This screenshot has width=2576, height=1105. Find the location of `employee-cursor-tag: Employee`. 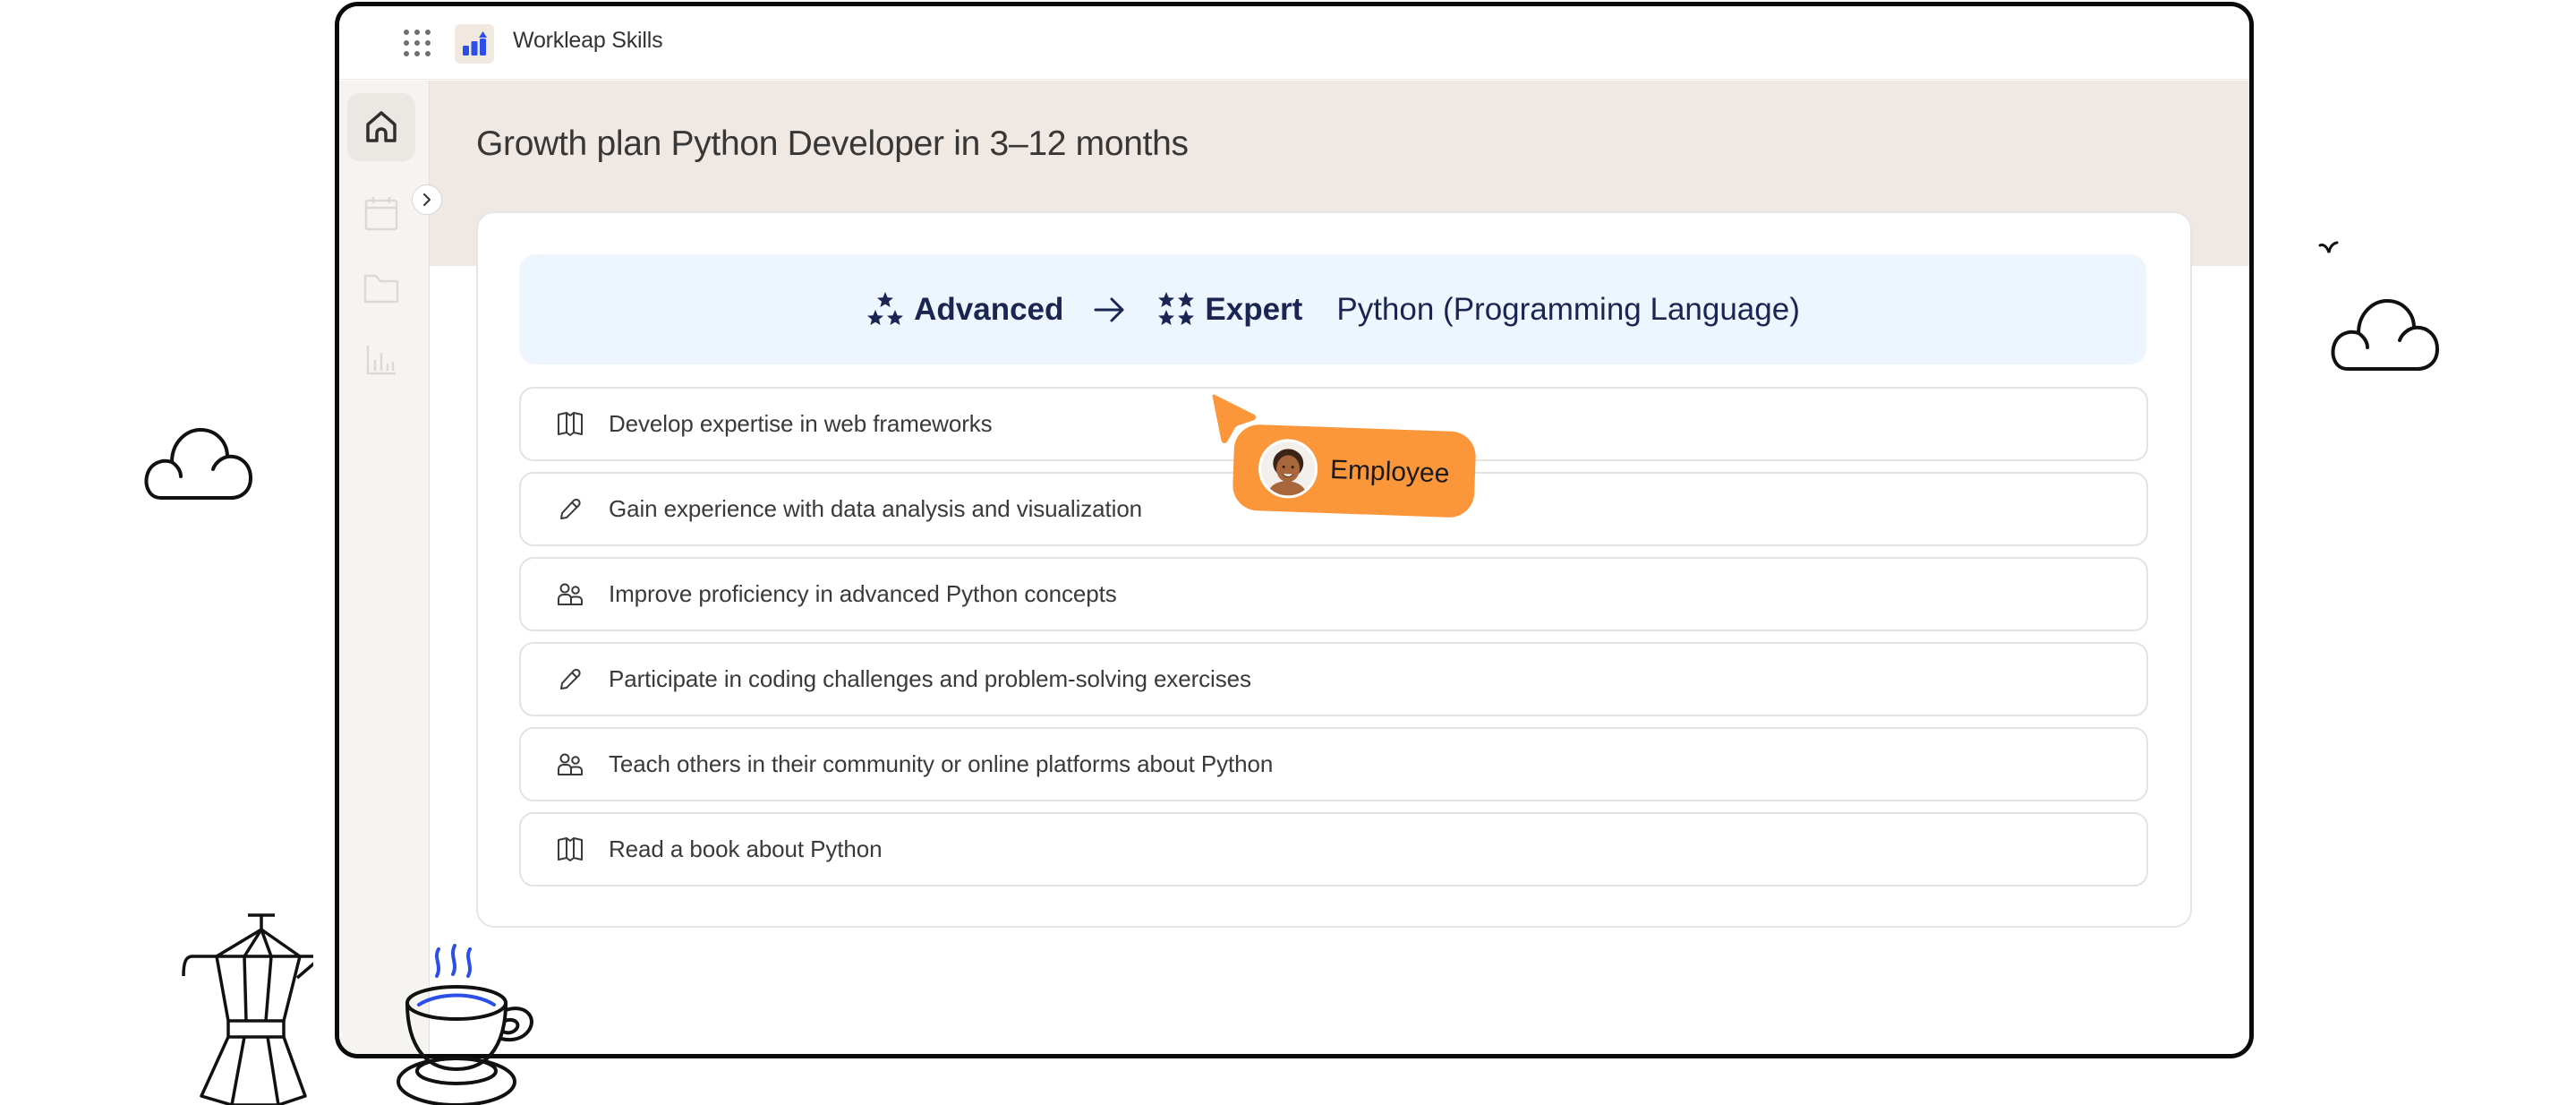

employee-cursor-tag: Employee is located at coordinates (1354, 471).